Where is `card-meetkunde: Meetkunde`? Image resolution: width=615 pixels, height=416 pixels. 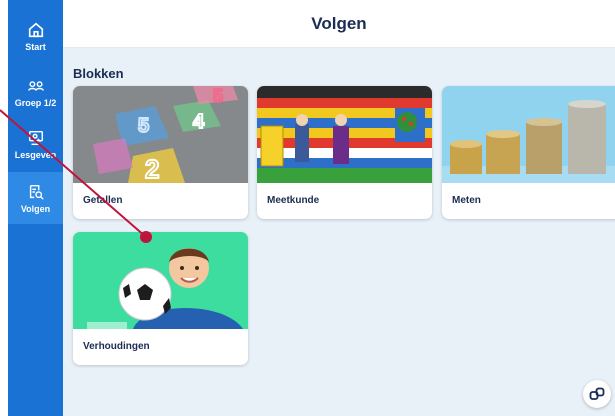
card-meetkunde: Meetkunde is located at coordinates (344, 152).